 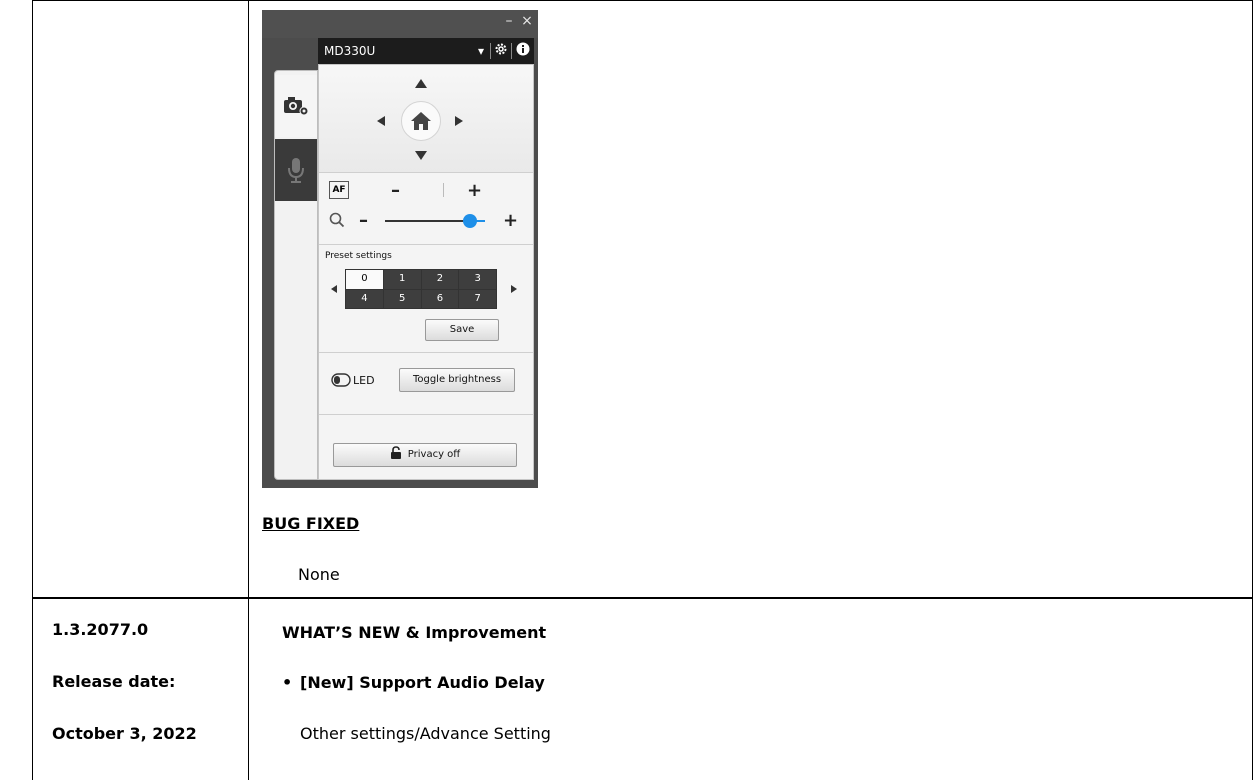 I want to click on focus-zoom-section: AF – + – +, so click(x=426, y=209).